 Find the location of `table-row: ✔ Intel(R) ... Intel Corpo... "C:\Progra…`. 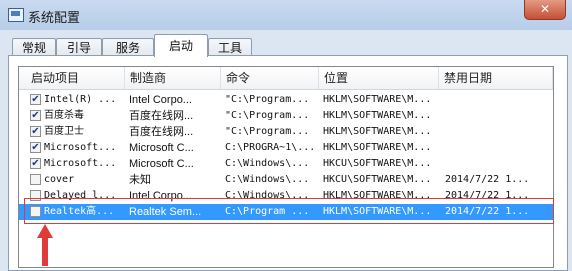

table-row: ✔ Intel(R) ... Intel Corpo... "C:\Progra… is located at coordinates (286, 100).